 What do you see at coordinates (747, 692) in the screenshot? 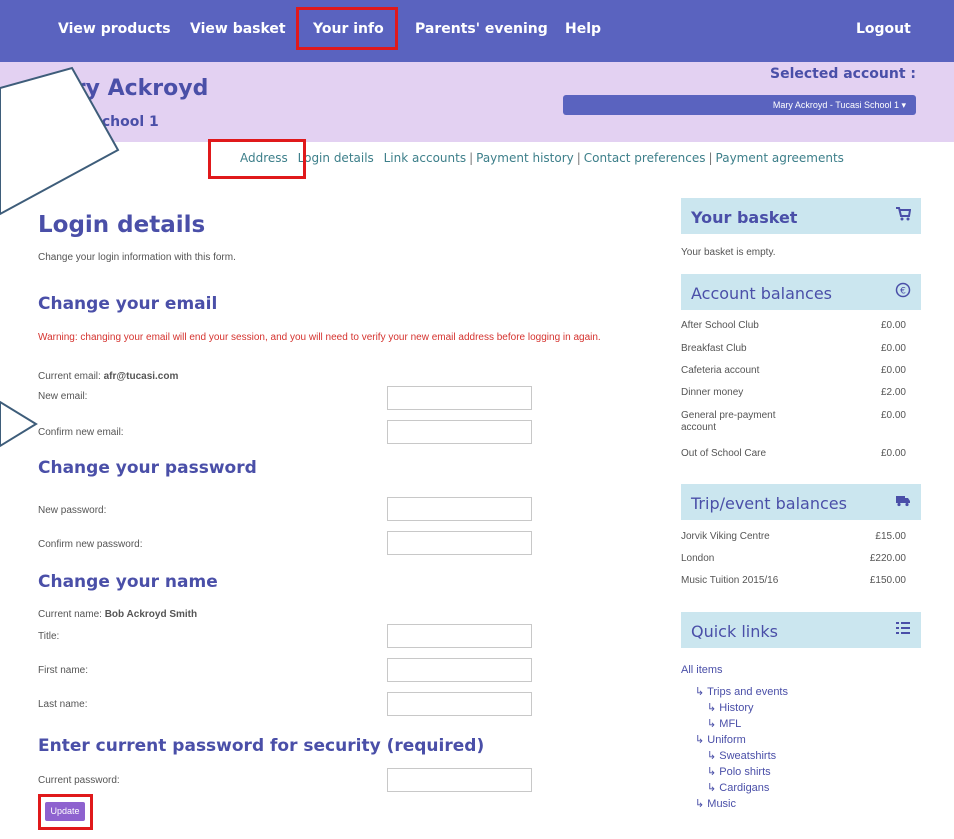
I see `quick-link-label: Trips and events` at bounding box center [747, 692].